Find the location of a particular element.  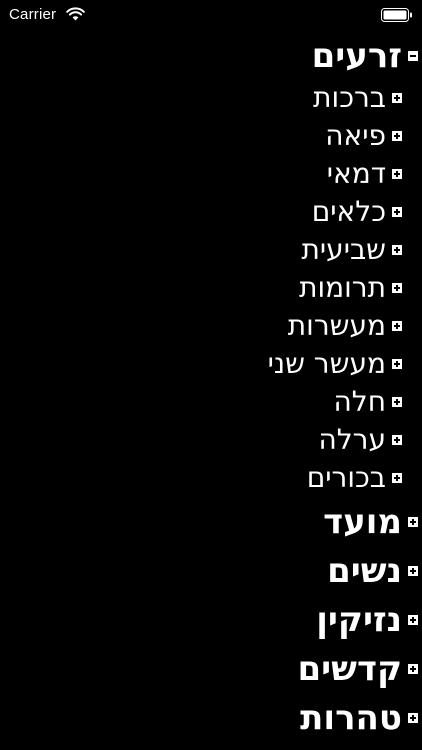

order-row-nezikin: נזיקין is located at coordinates (369, 620).